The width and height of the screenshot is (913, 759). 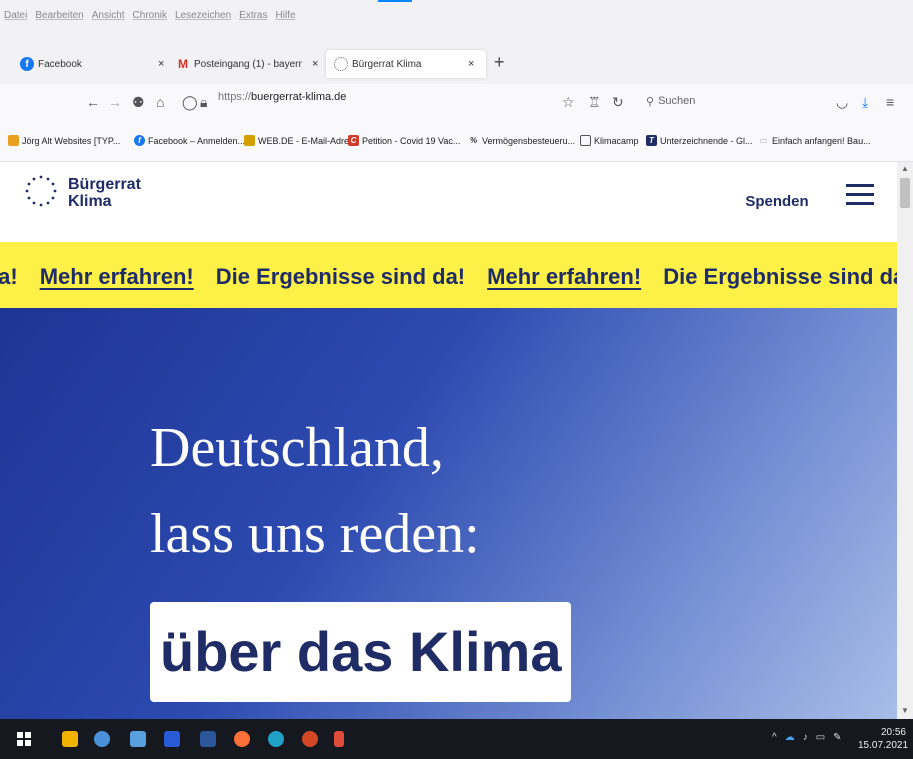 What do you see at coordinates (203, 15) in the screenshot?
I see `menu-lesezeichen: Lesezeichen` at bounding box center [203, 15].